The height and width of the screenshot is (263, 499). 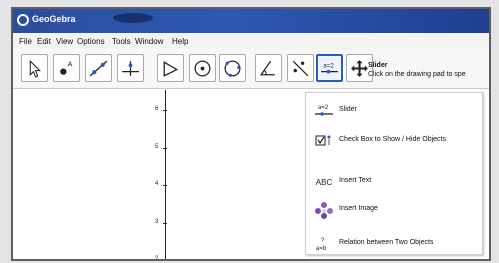 What do you see at coordinates (157, 109) in the screenshot?
I see `y-tick-label: 6` at bounding box center [157, 109].